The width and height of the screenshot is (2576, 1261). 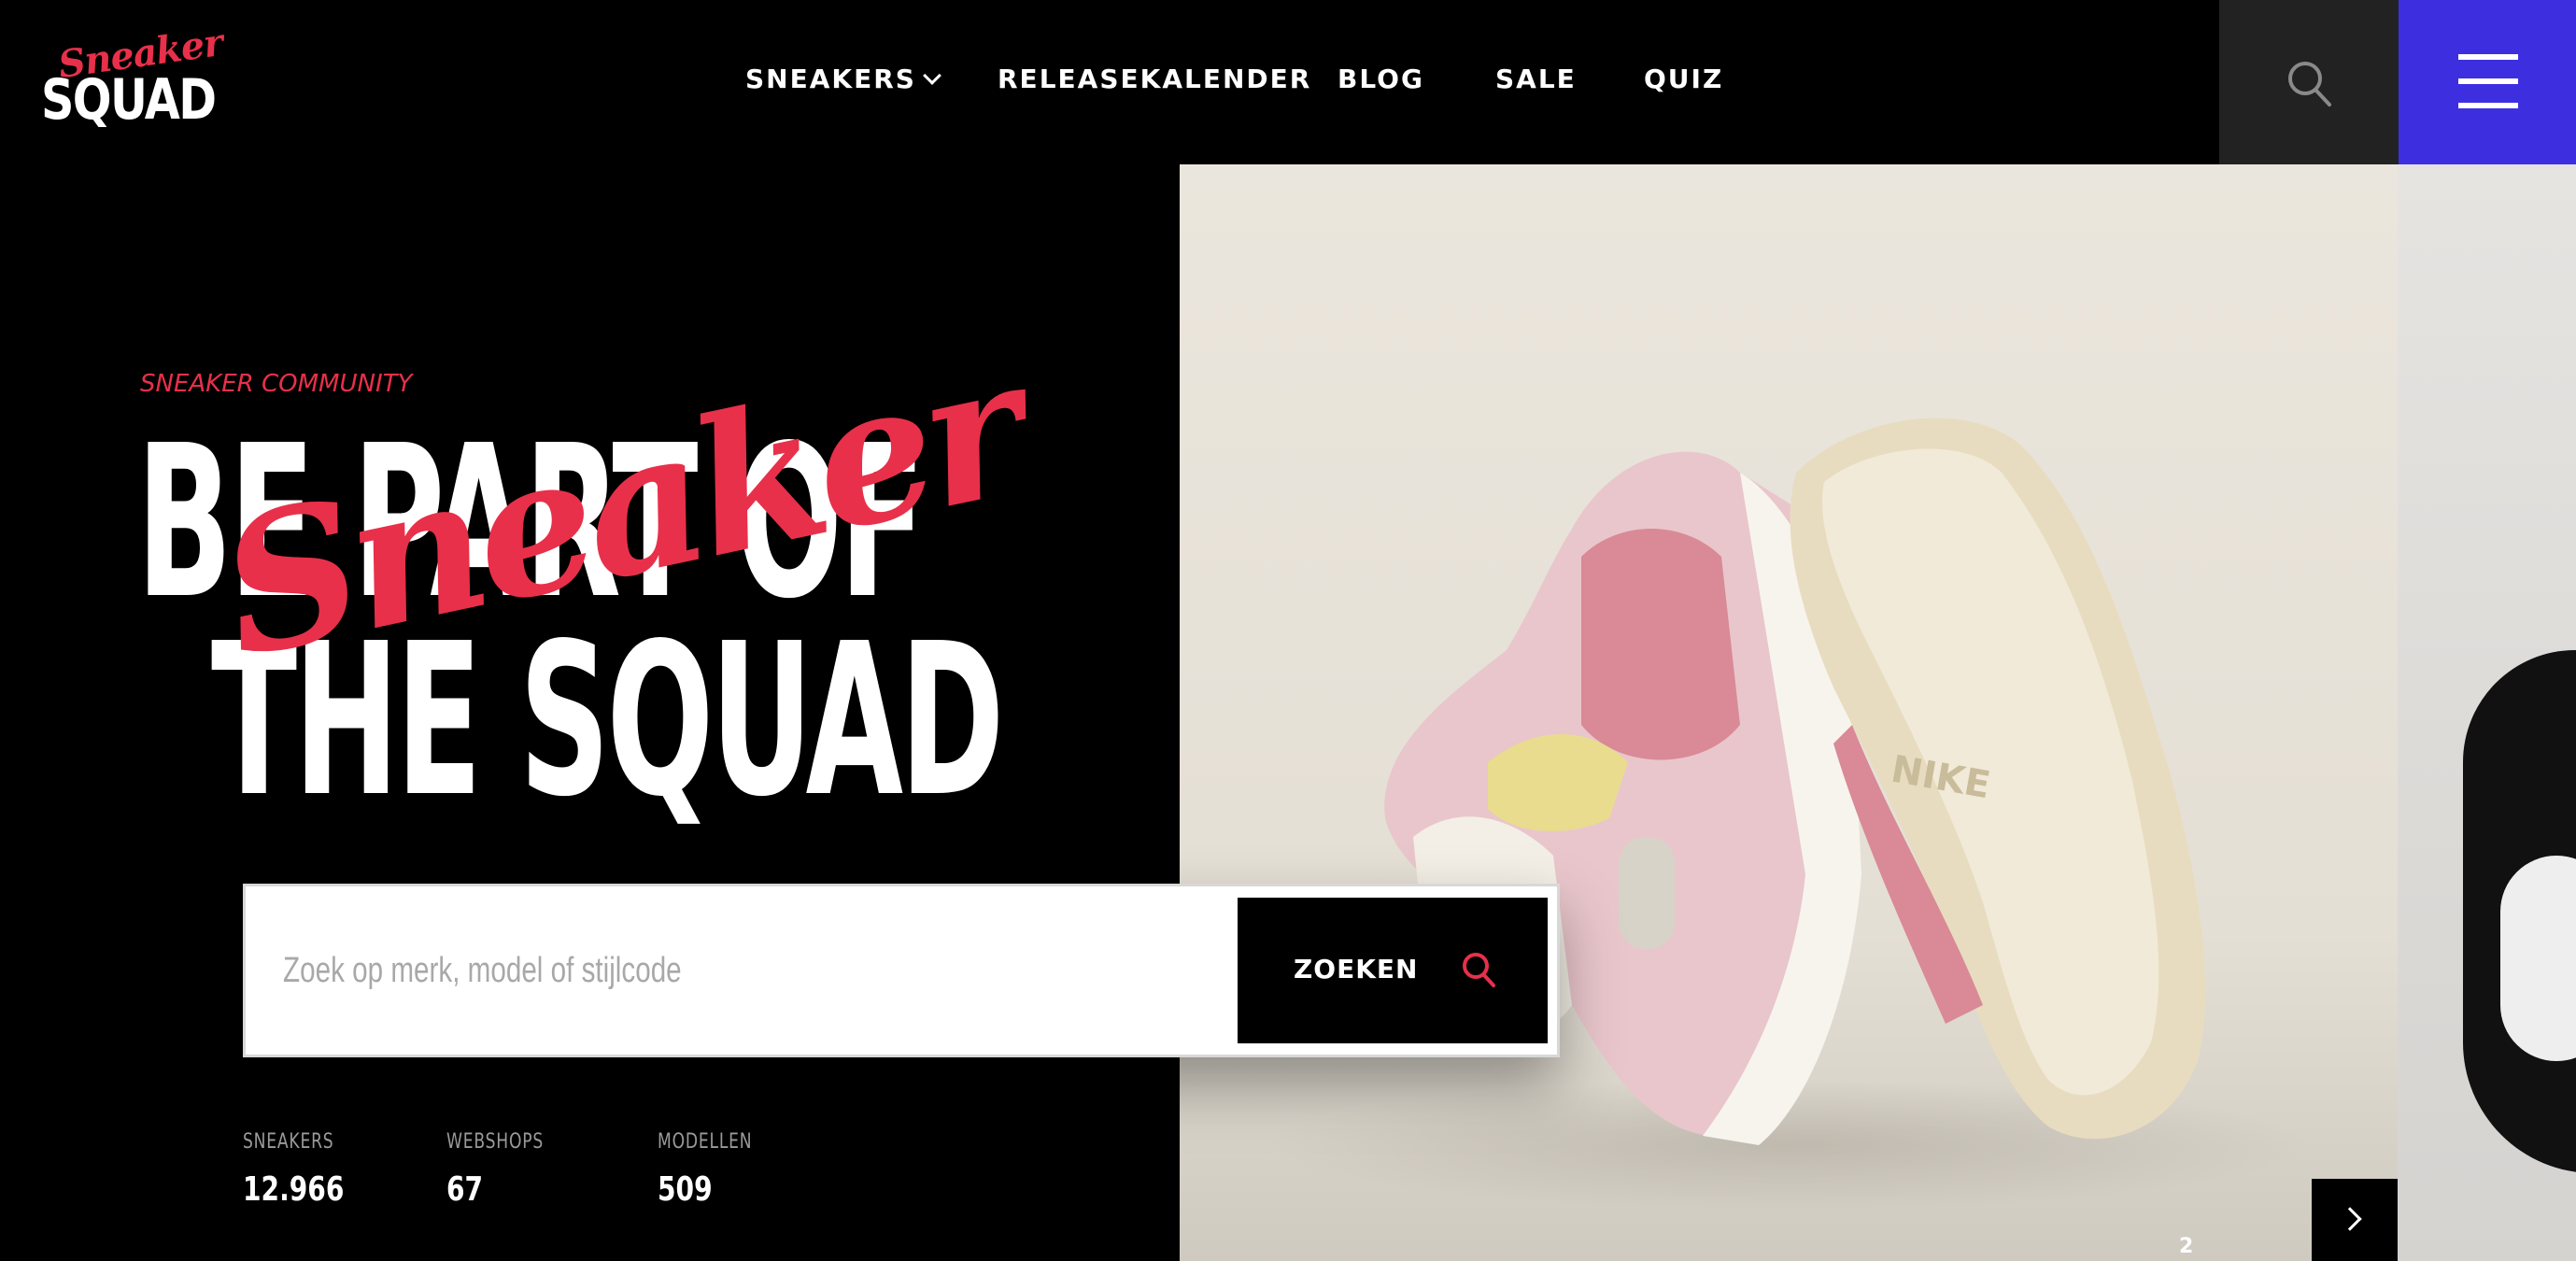 I want to click on stat-label: MODELLEN, so click(x=705, y=1142).